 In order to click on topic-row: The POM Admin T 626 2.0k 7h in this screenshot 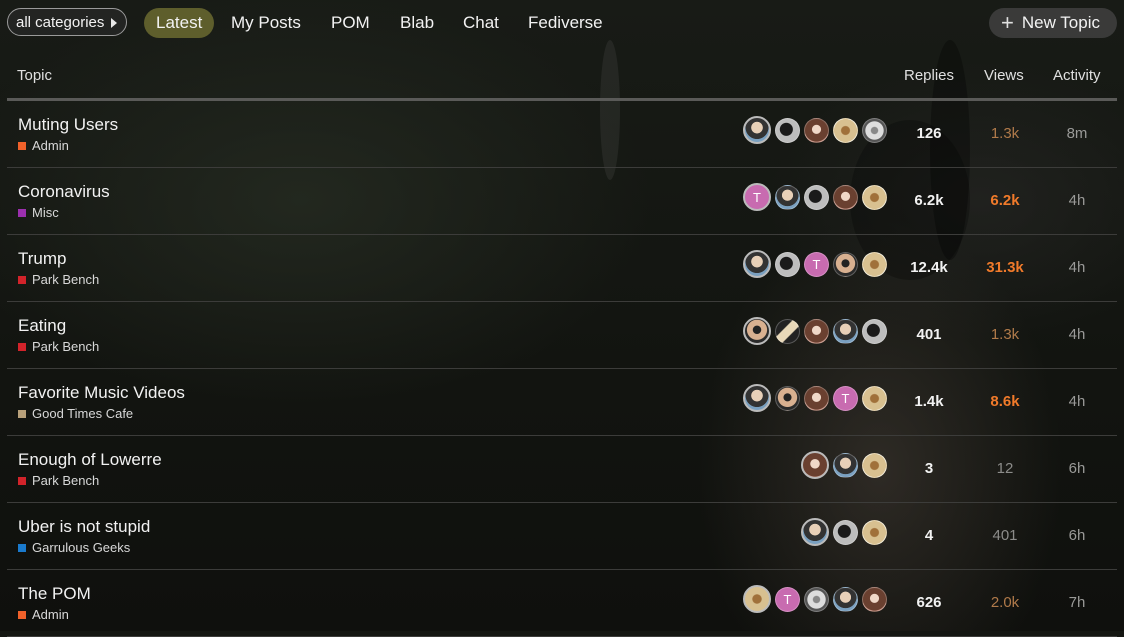, I will do `click(562, 603)`.